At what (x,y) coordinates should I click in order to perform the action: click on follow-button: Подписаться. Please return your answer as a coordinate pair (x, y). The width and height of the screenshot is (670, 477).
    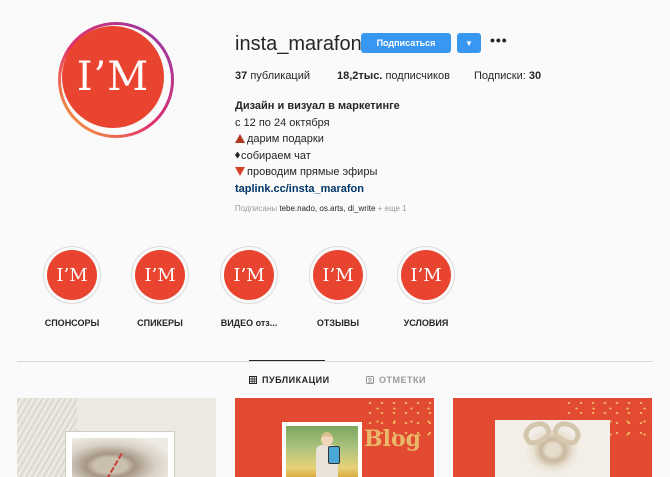
    Looking at the image, I should click on (406, 43).